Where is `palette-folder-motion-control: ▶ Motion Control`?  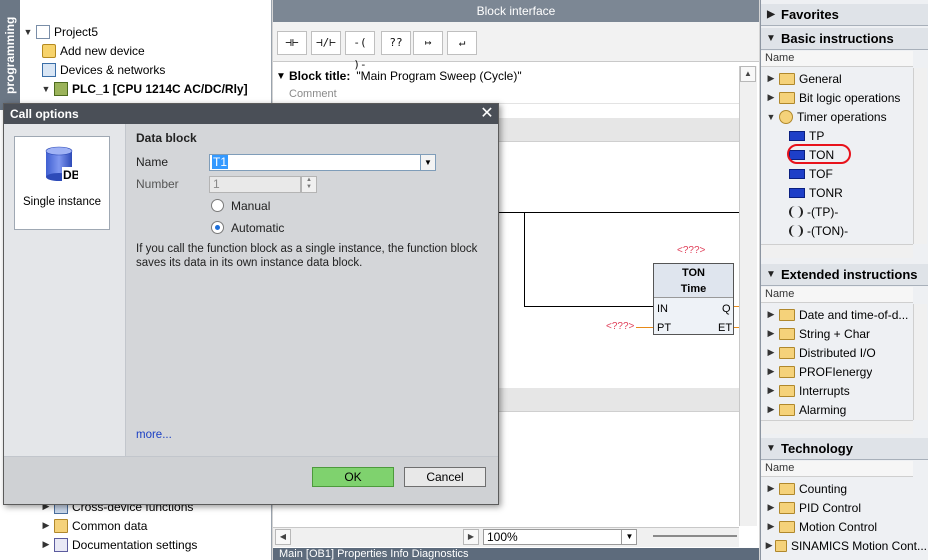 palette-folder-motion-control: ▶ Motion Control is located at coordinates (821, 526).